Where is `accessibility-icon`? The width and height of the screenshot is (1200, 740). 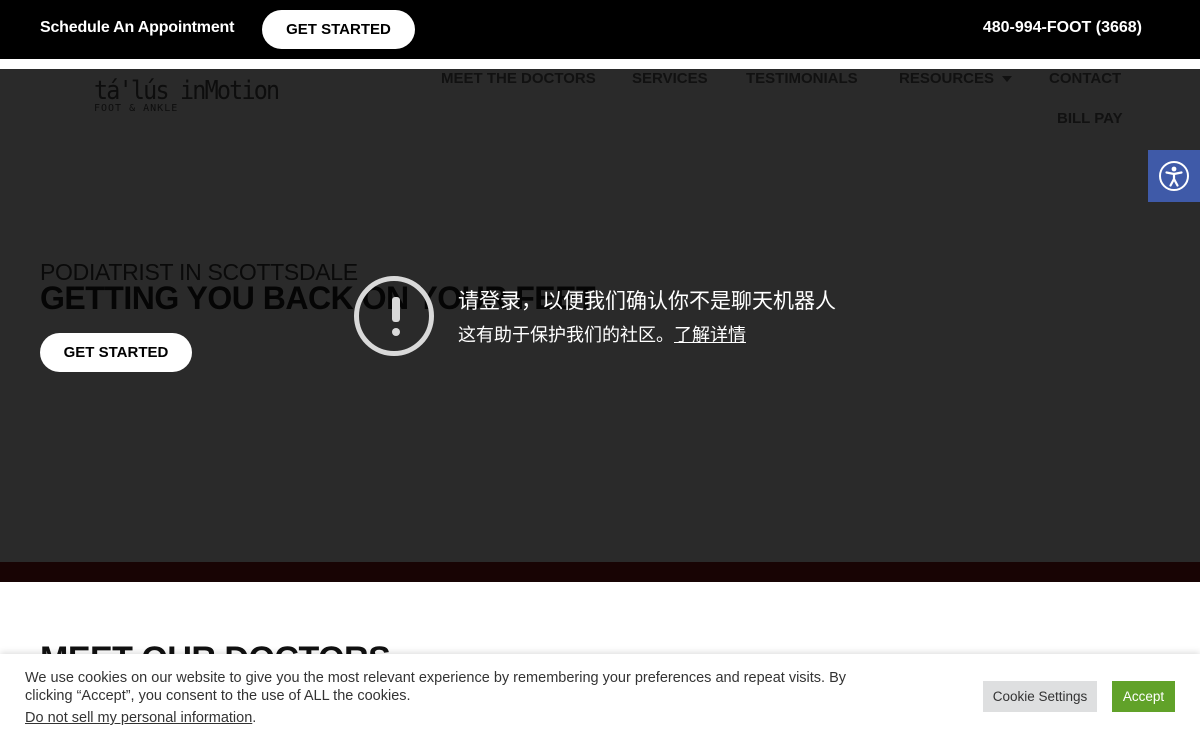 accessibility-icon is located at coordinates (1174, 176).